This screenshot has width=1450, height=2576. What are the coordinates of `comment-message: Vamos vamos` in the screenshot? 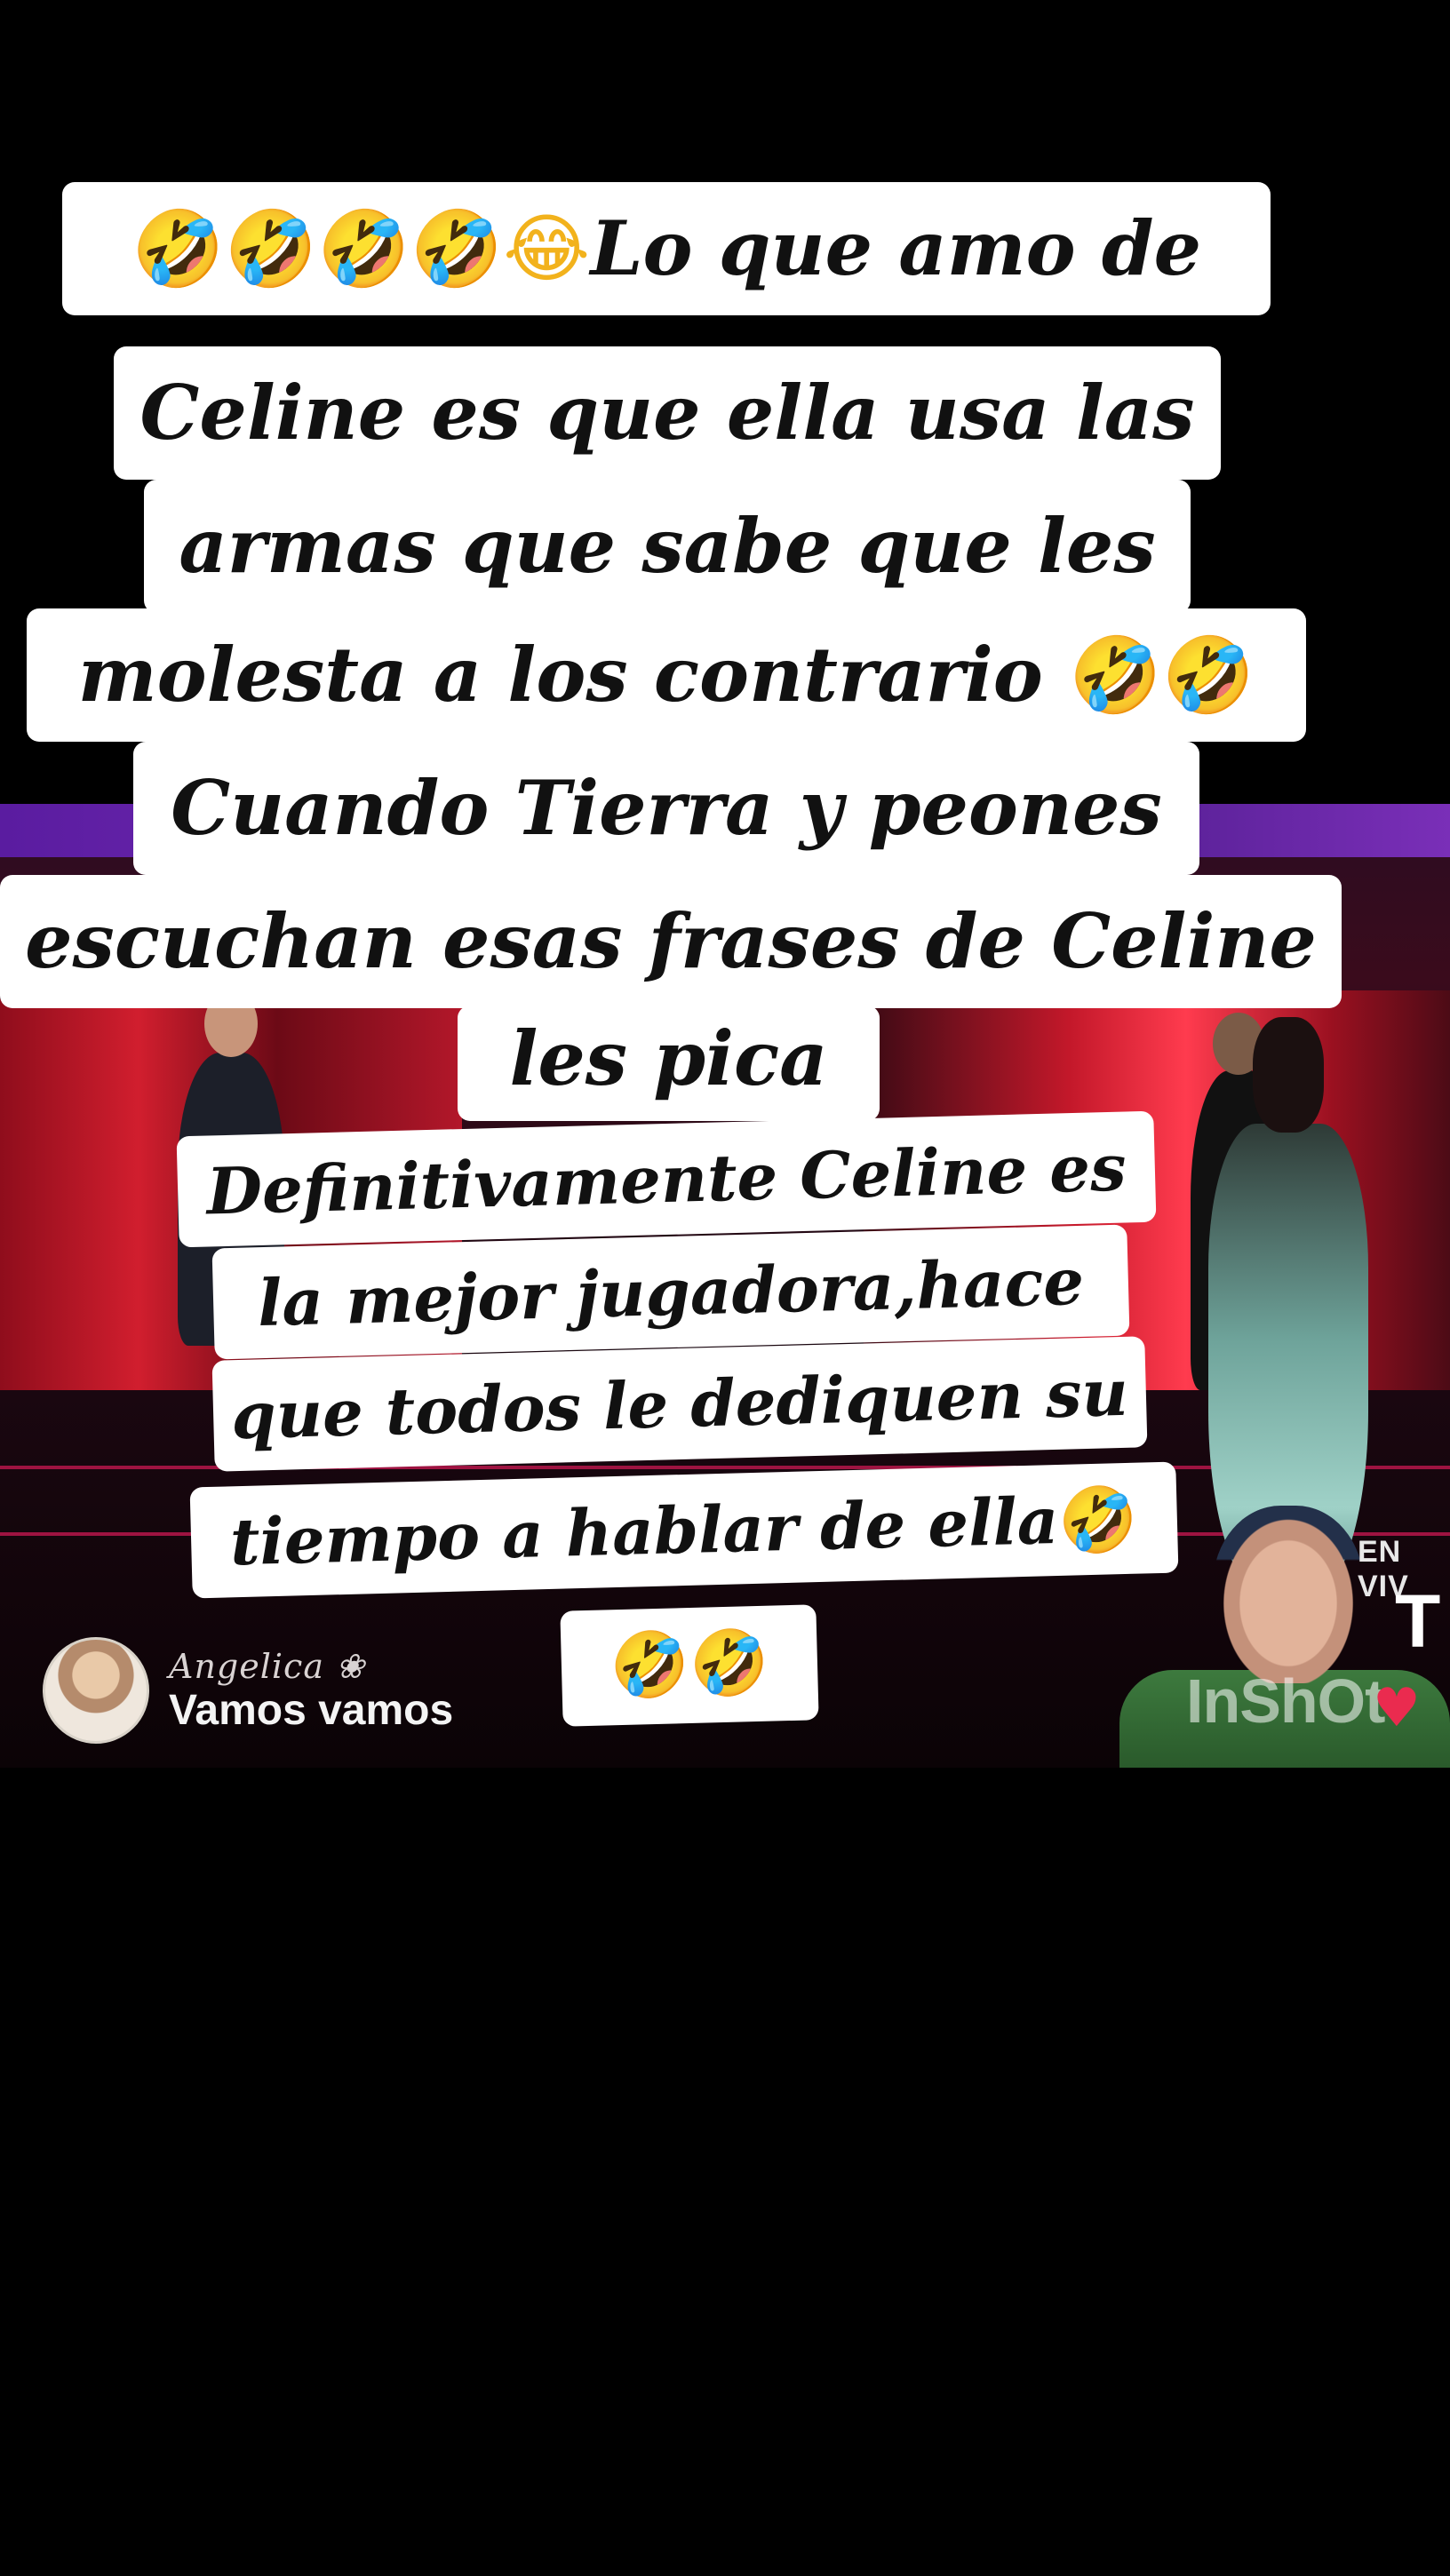 It's located at (311, 1710).